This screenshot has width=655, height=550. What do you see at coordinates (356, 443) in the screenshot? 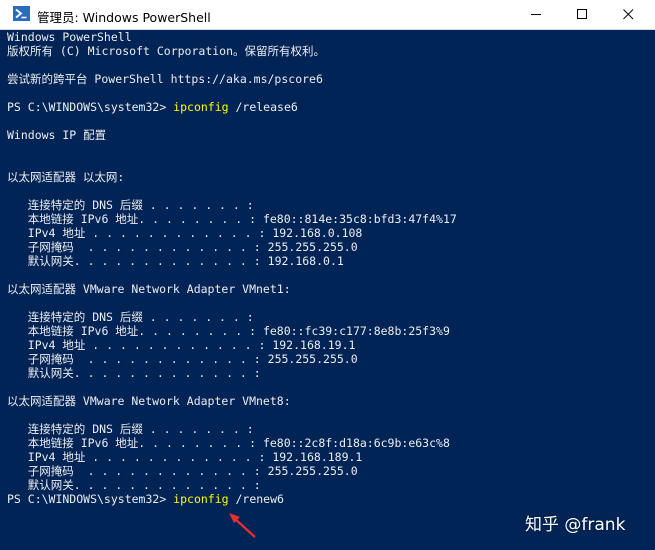
I see `row-value: fe80::2c8f:d18a:6c9b:e63c%8` at bounding box center [356, 443].